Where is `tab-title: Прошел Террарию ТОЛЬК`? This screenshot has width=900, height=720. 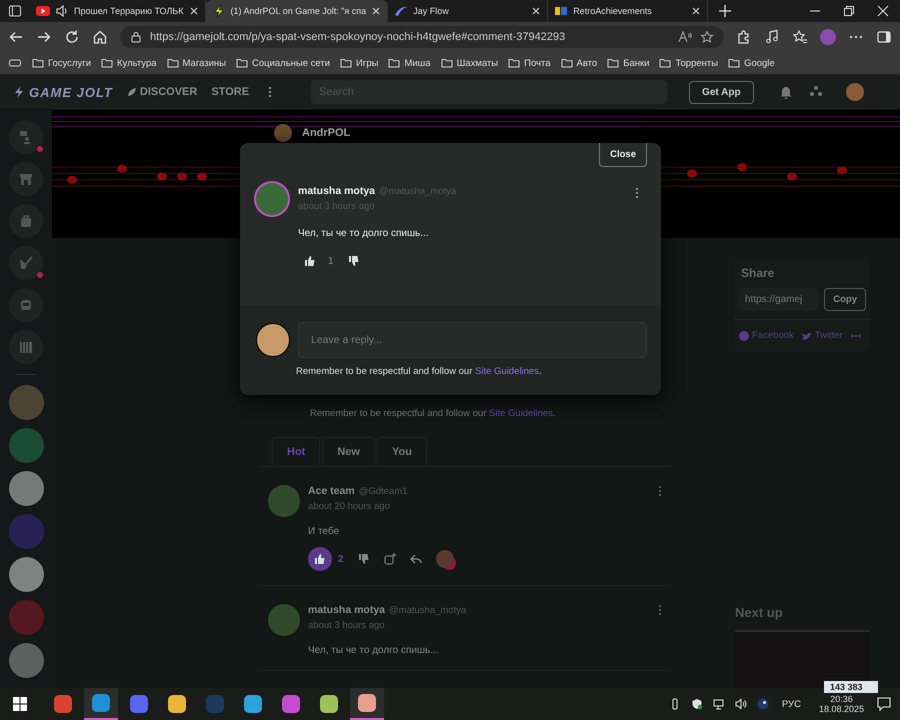 tab-title: Прошел Террарию ТОЛЬК is located at coordinates (129, 11).